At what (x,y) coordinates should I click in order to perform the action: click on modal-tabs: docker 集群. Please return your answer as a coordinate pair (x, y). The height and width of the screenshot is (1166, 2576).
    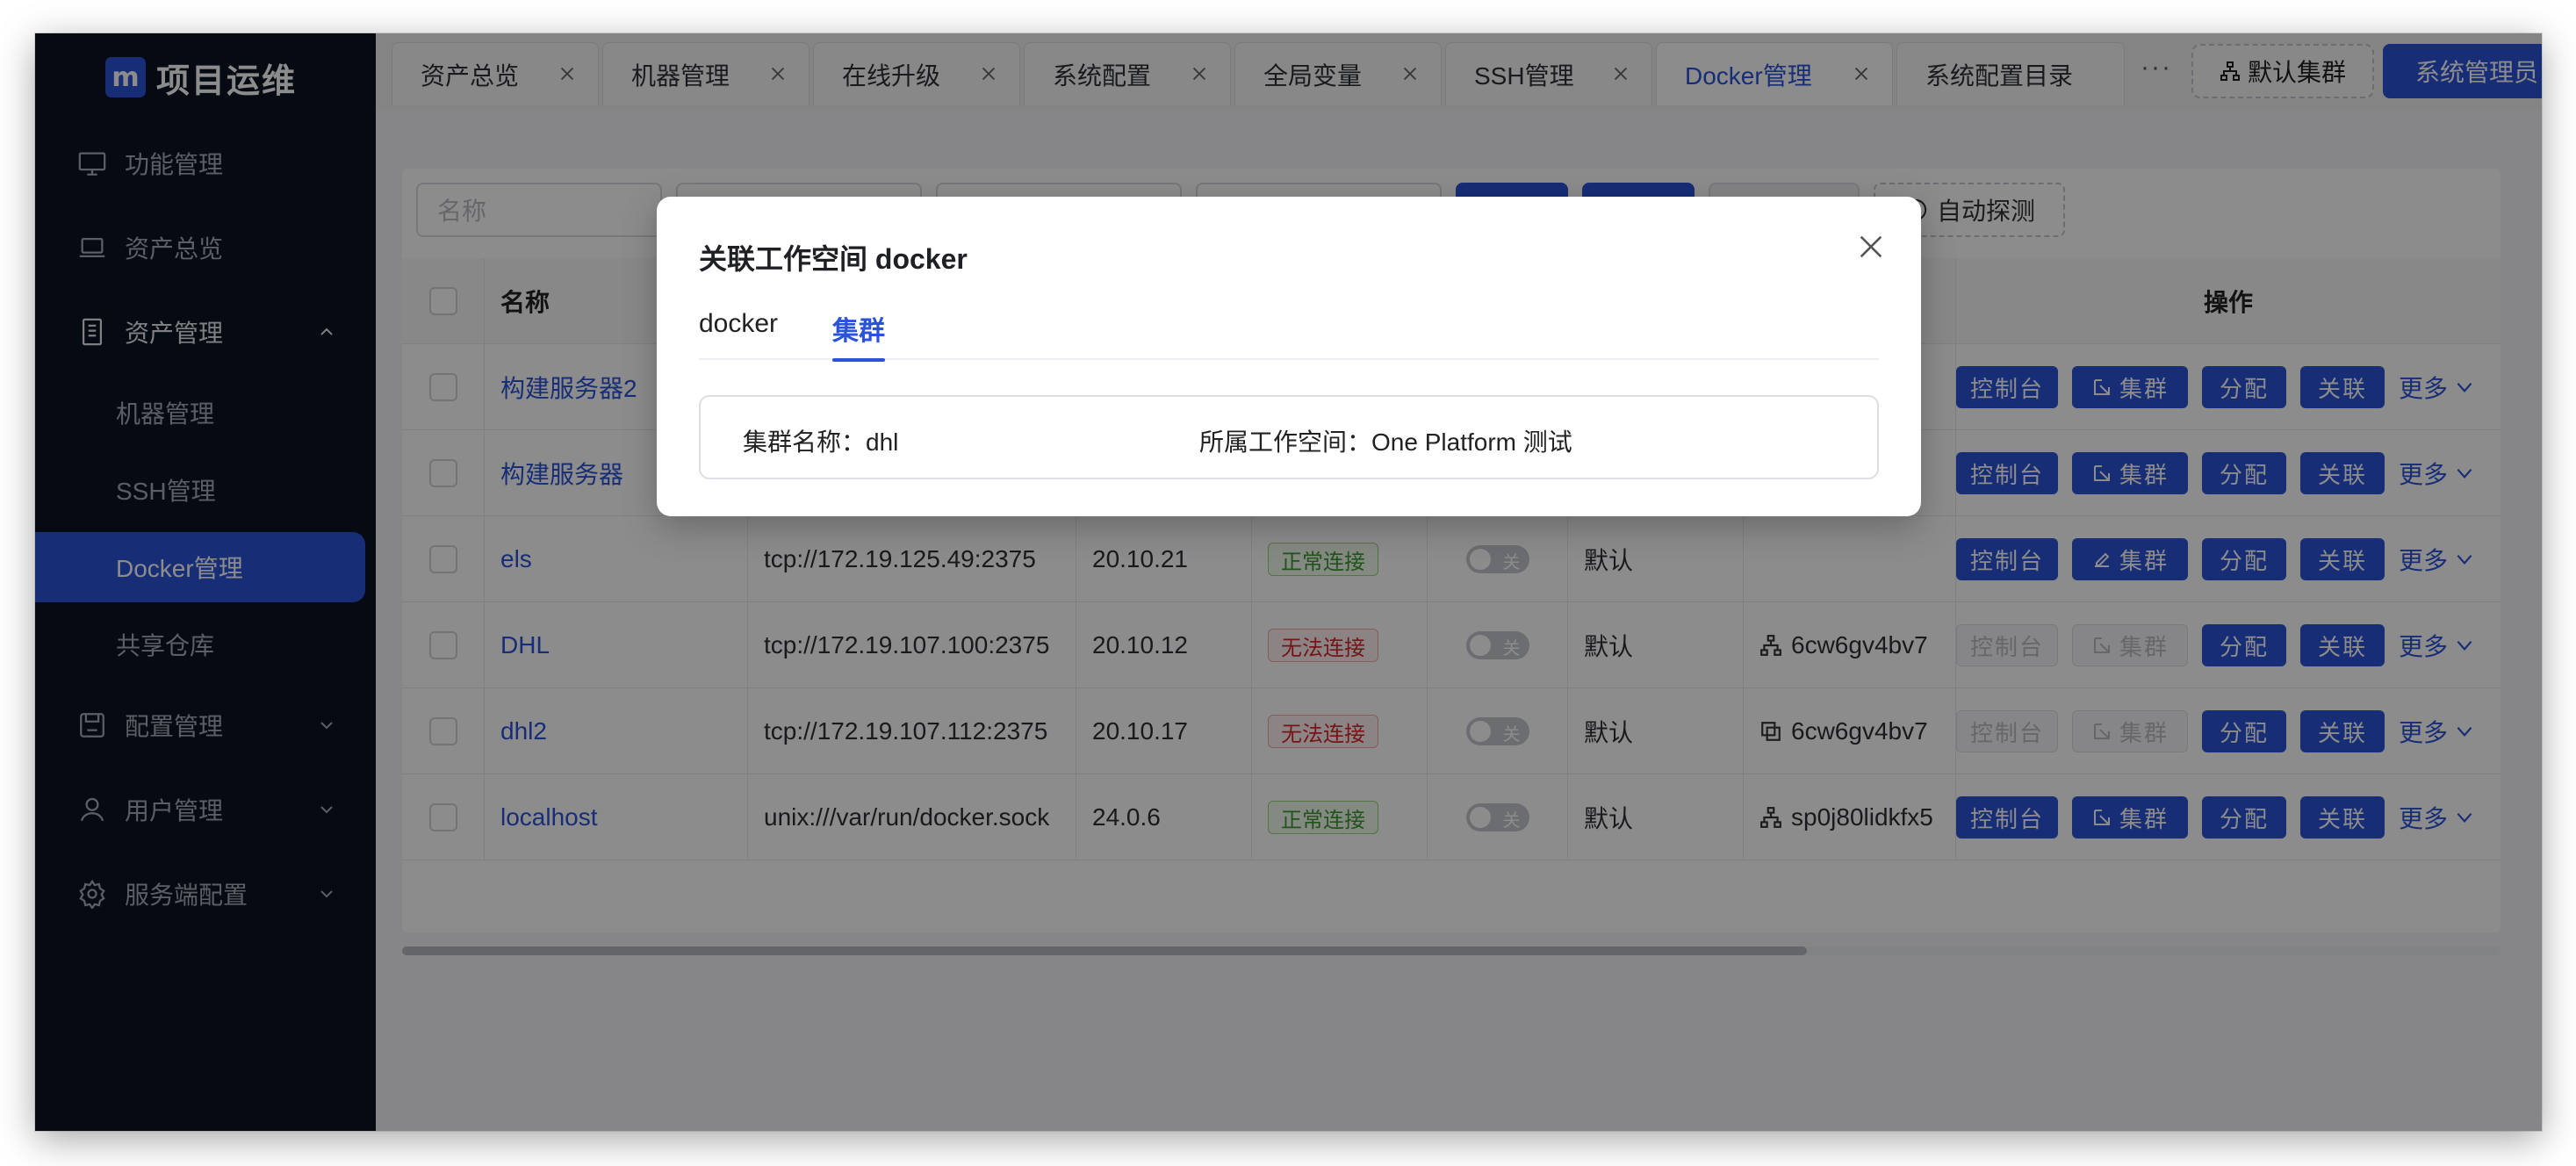
    Looking at the image, I should click on (1289, 331).